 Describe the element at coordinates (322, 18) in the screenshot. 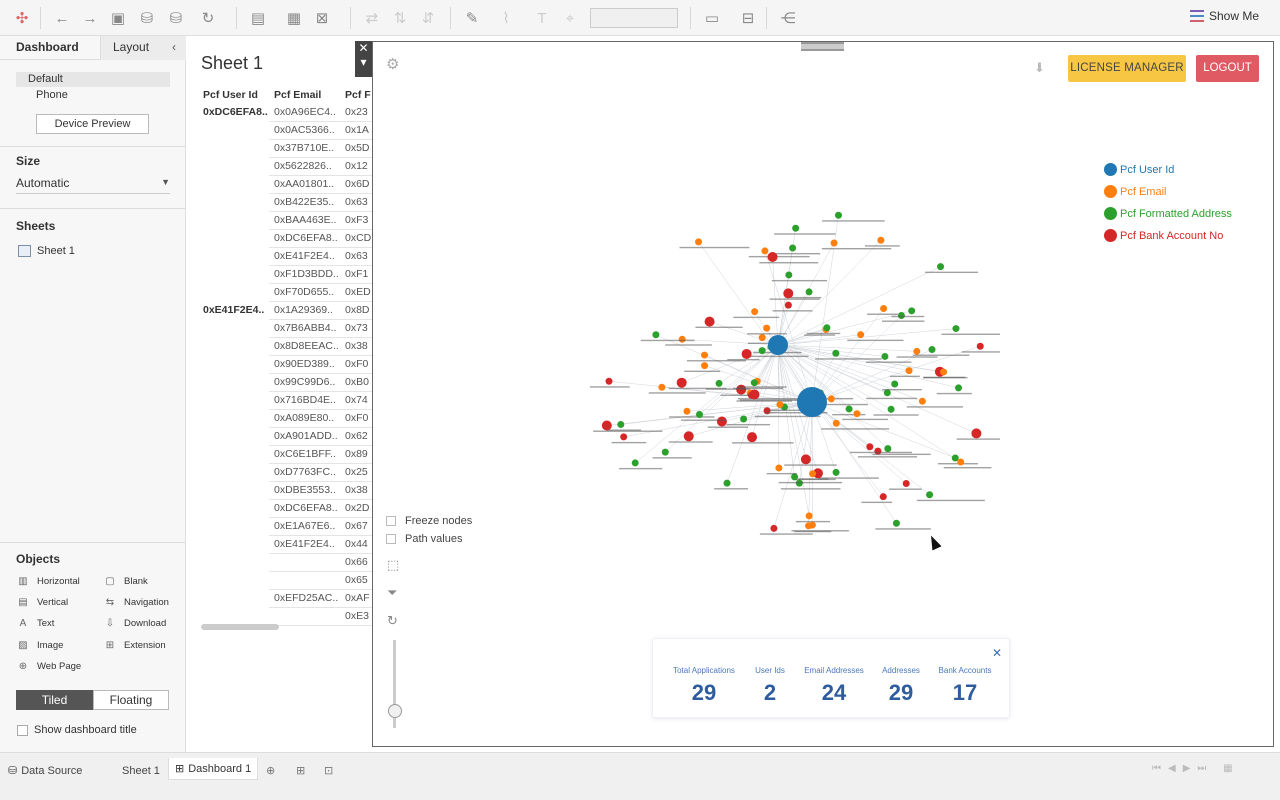

I see `clear-icon: ⊠` at that location.